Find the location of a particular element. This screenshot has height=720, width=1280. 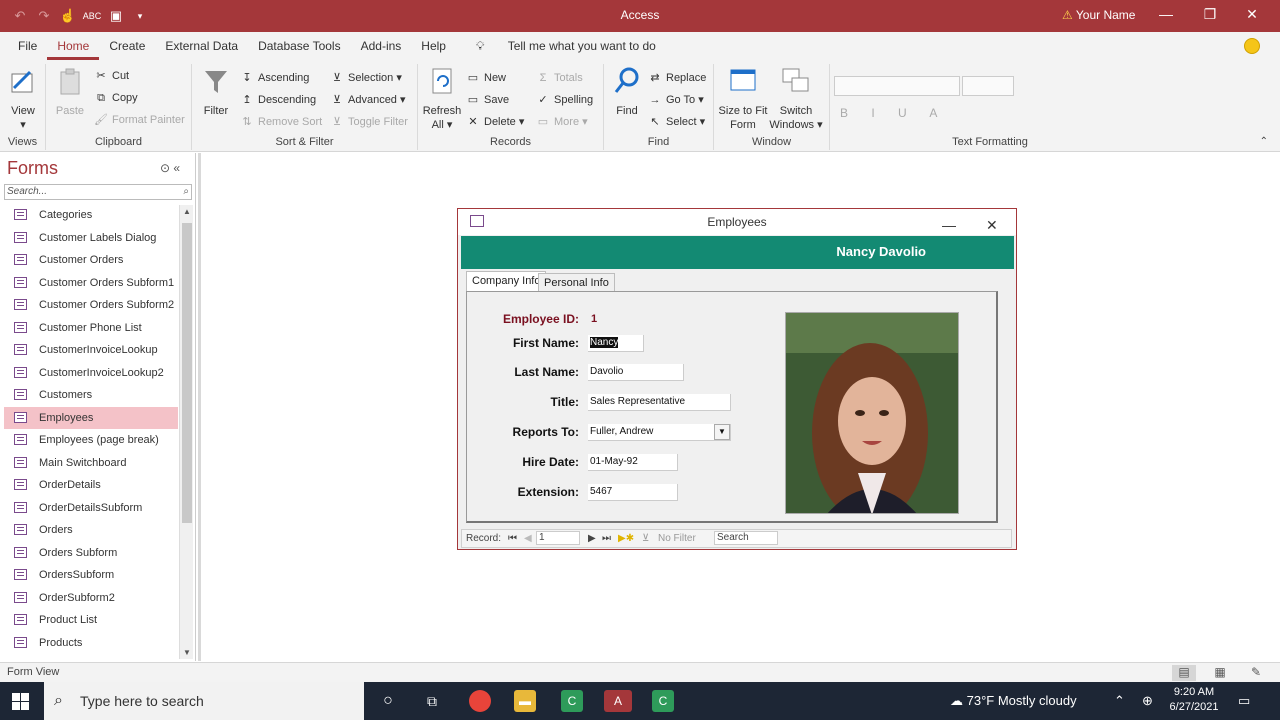

view-button: View ▾ is located at coordinates (23, 99).